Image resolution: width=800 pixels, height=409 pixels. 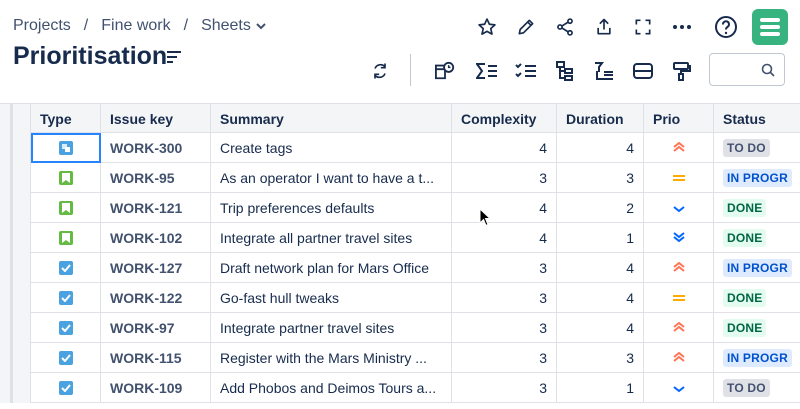 What do you see at coordinates (156, 208) in the screenshot?
I see `cell-issue-key: WORK-121` at bounding box center [156, 208].